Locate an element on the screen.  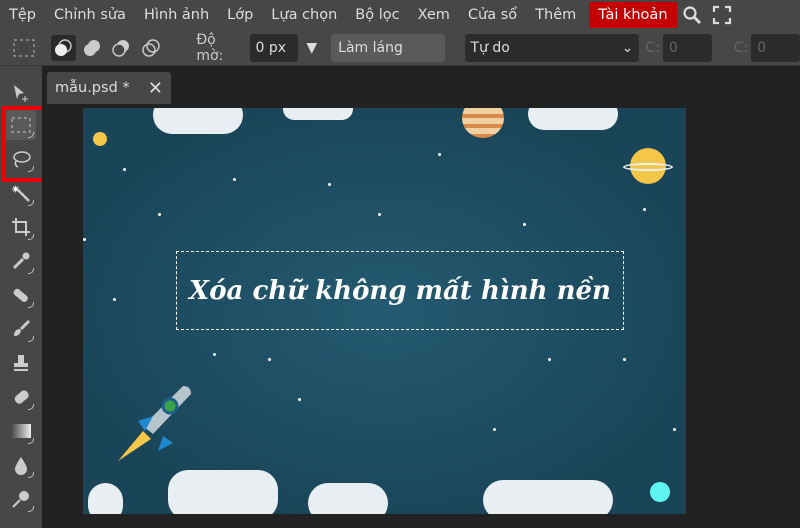
menu-layer: Lớp is located at coordinates (240, 15).